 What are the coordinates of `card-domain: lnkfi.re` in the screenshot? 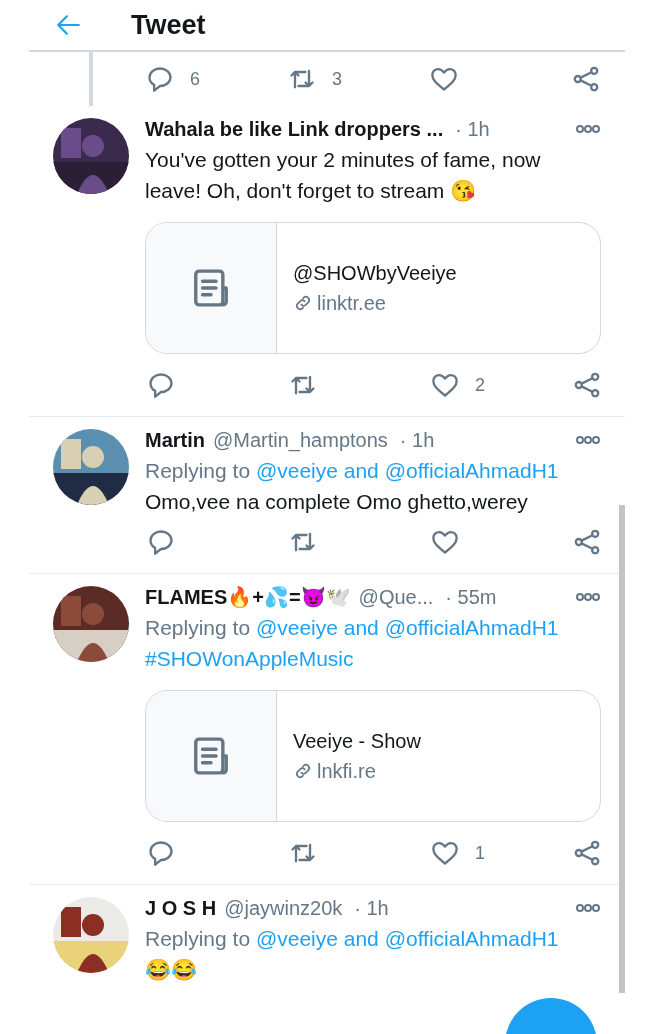 It's located at (346, 771).